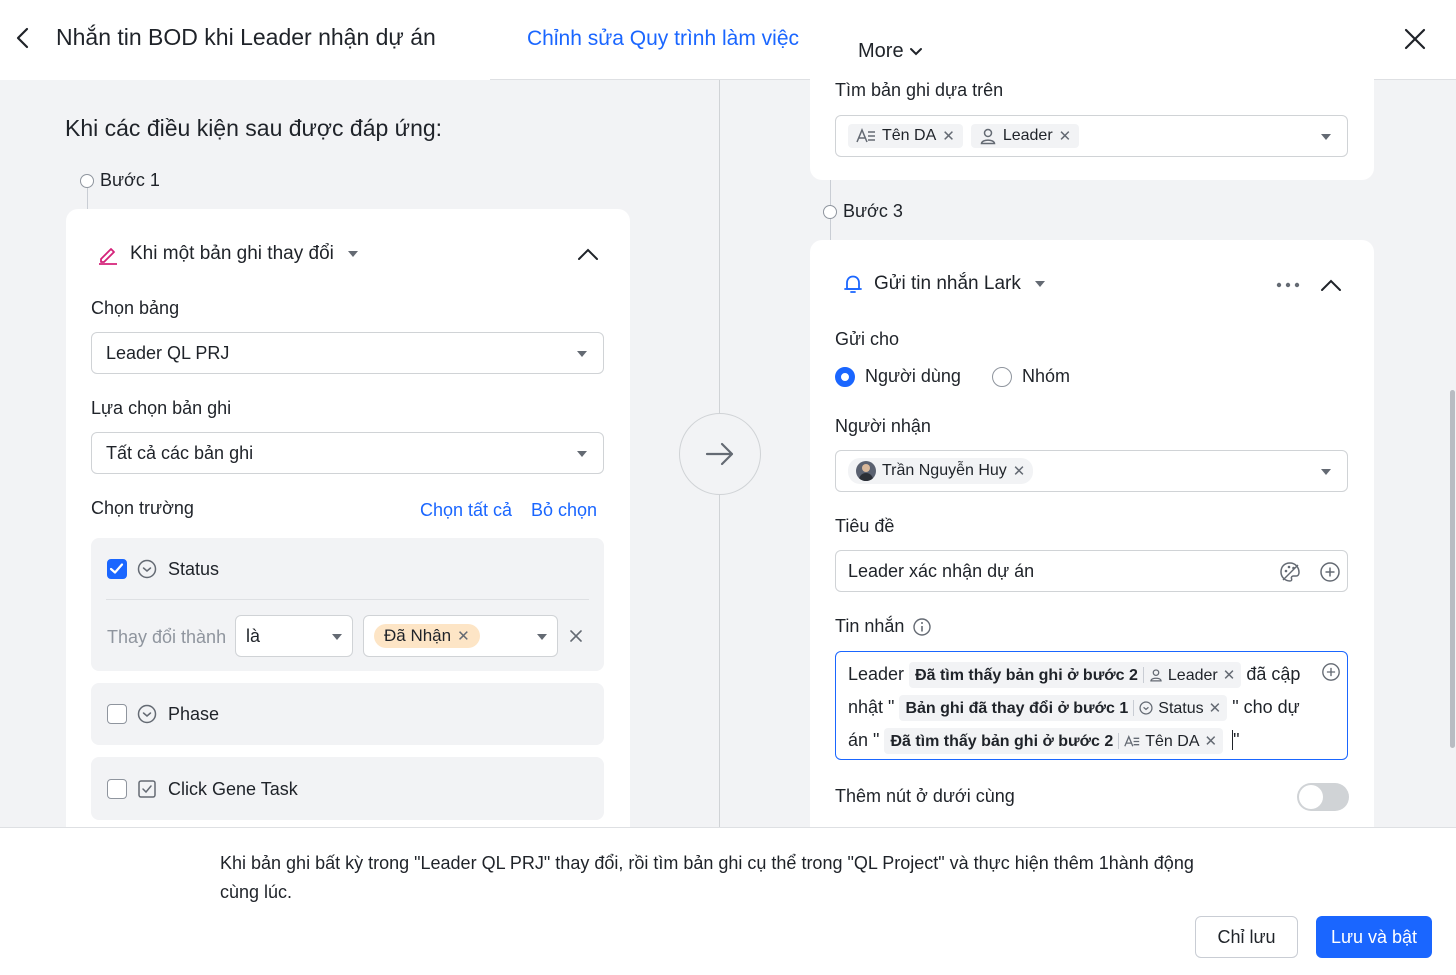  What do you see at coordinates (1331, 672) in the screenshot?
I see `add-variable-icon` at bounding box center [1331, 672].